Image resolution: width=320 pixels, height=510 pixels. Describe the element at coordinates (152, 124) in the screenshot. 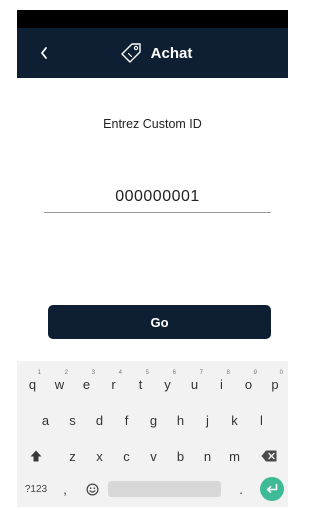

I see `custom-id-prompt: Entrez Custom ID` at that location.